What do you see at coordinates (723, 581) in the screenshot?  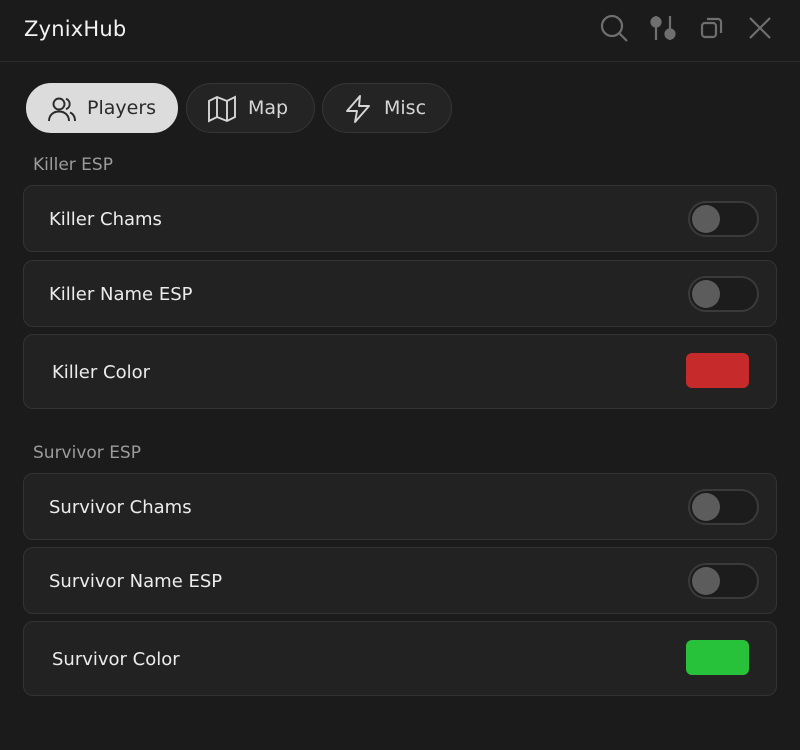 I see `survivor-name-esp-toggle` at bounding box center [723, 581].